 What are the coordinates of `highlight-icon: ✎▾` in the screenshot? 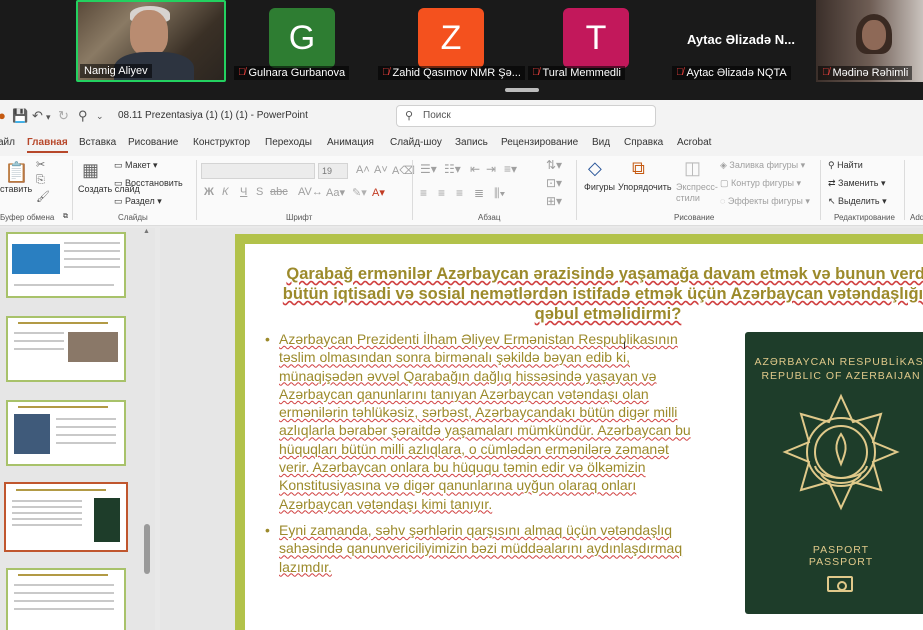 It's located at (359, 192).